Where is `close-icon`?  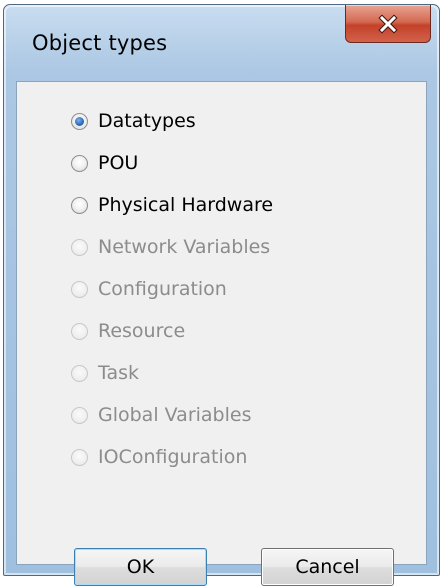 close-icon is located at coordinates (388, 23).